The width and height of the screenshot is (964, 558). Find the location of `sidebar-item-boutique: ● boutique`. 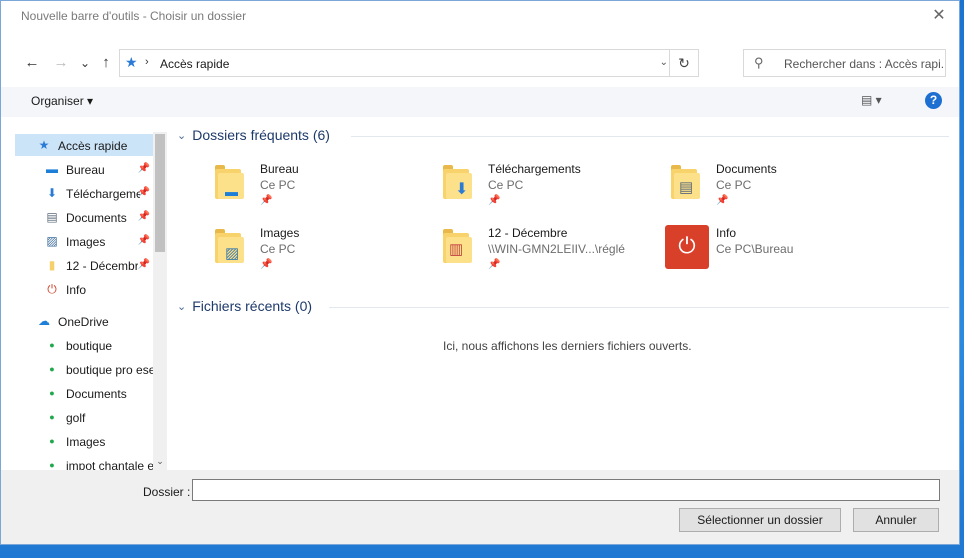

sidebar-item-boutique: ● boutique is located at coordinates (84, 345).